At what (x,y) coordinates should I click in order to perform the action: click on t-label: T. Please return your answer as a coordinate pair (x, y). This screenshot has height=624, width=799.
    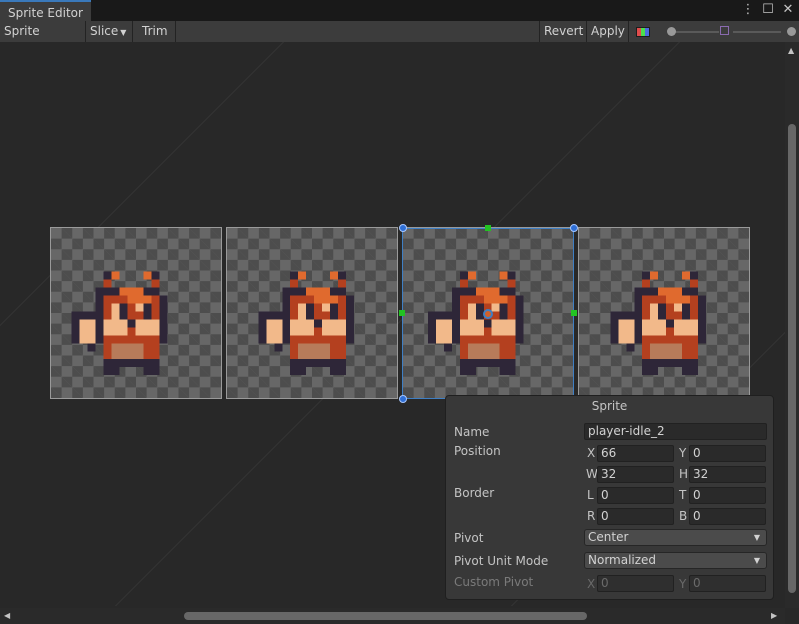
    Looking at the image, I should click on (683, 495).